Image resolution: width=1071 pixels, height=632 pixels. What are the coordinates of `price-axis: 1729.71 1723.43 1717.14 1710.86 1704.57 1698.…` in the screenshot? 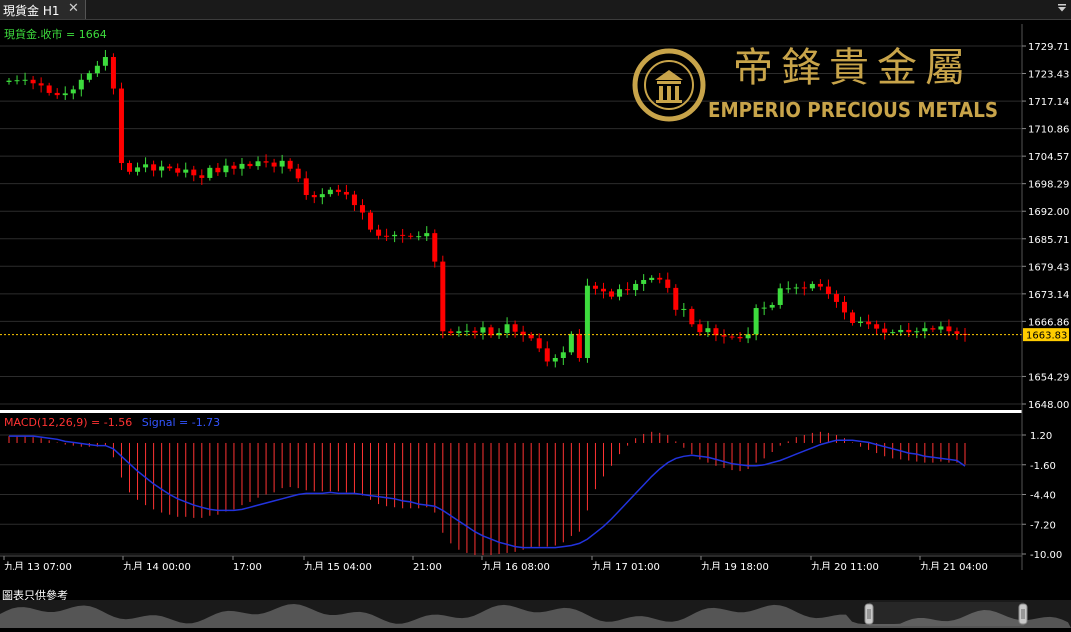 It's located at (1045, 226).